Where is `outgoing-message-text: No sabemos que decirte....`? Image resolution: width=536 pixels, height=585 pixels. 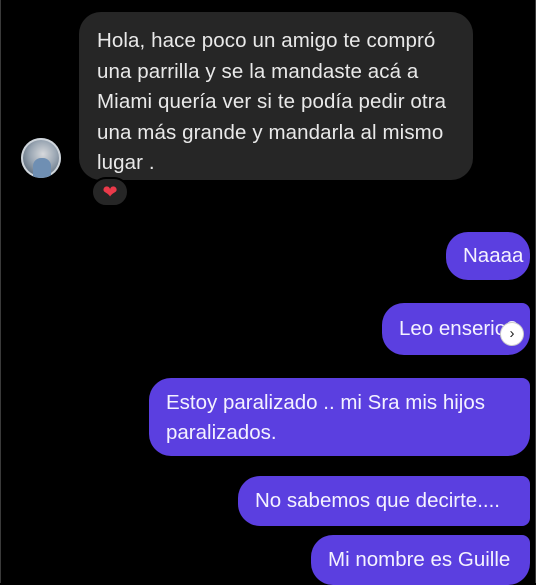
outgoing-message-text: No sabemos que decirte.... is located at coordinates (377, 500).